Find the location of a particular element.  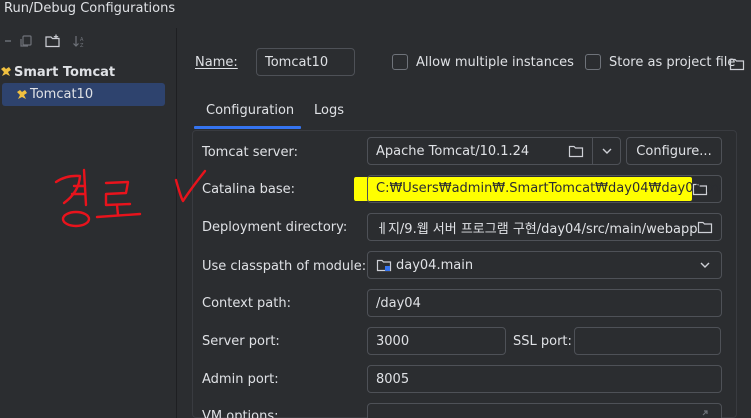

tree-group-label: Smart Tomcat is located at coordinates (65, 72).